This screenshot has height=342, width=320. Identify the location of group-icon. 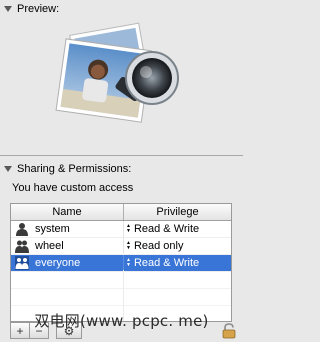
(22, 246).